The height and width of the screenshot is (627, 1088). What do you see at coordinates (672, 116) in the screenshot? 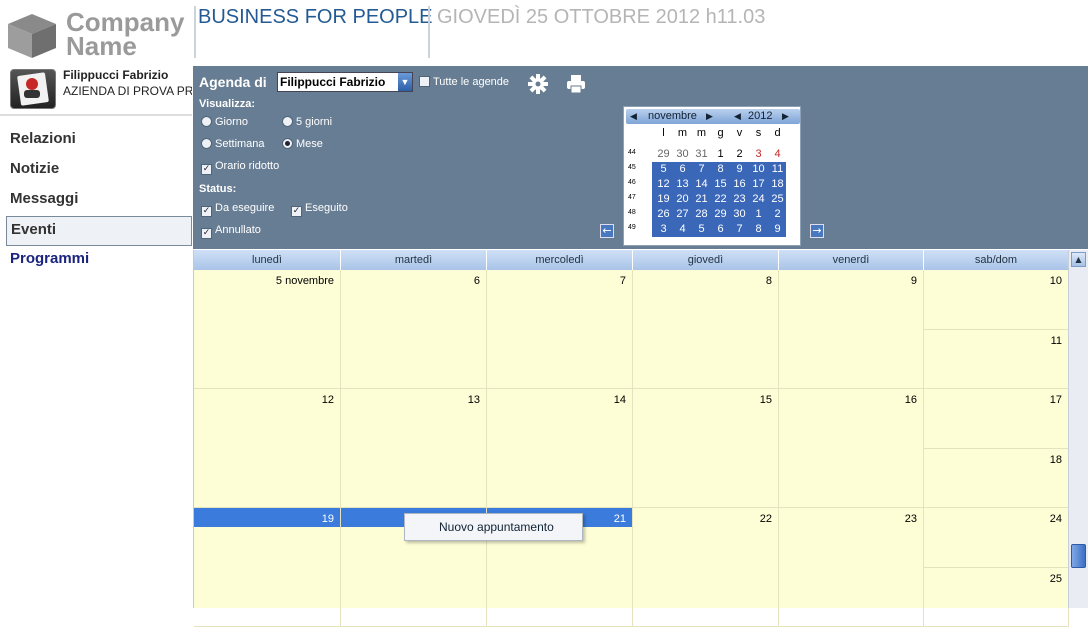
I see `mini-month: novembre` at bounding box center [672, 116].